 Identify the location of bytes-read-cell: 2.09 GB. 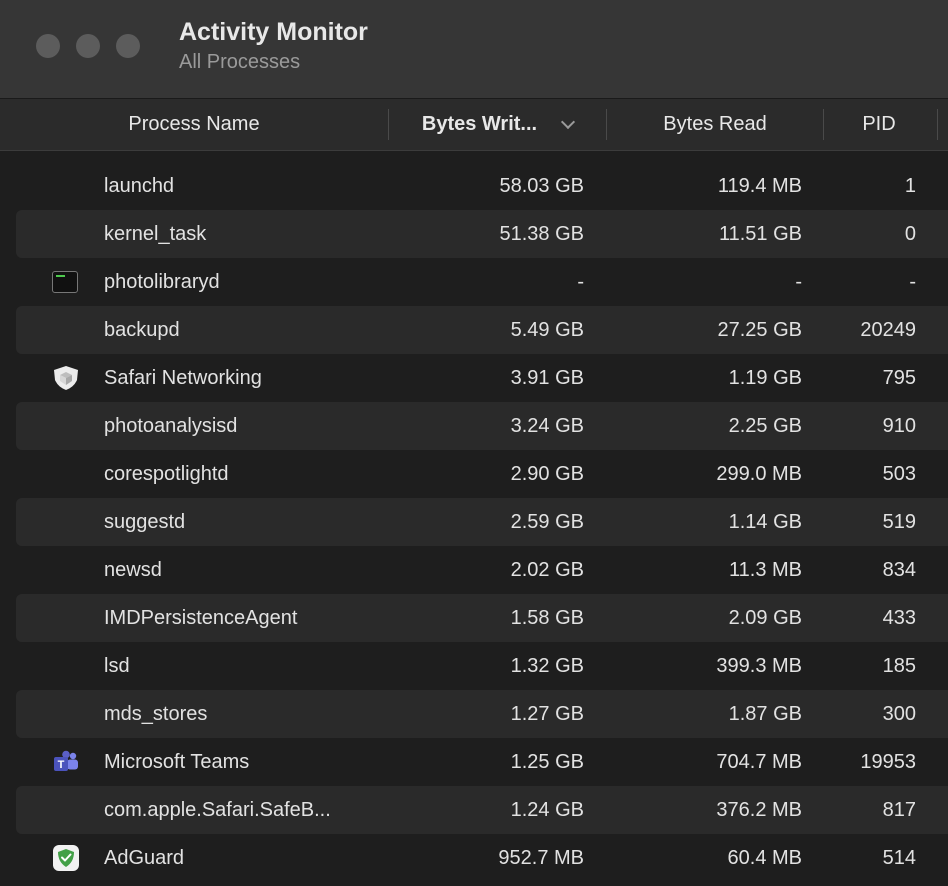
(765, 618).